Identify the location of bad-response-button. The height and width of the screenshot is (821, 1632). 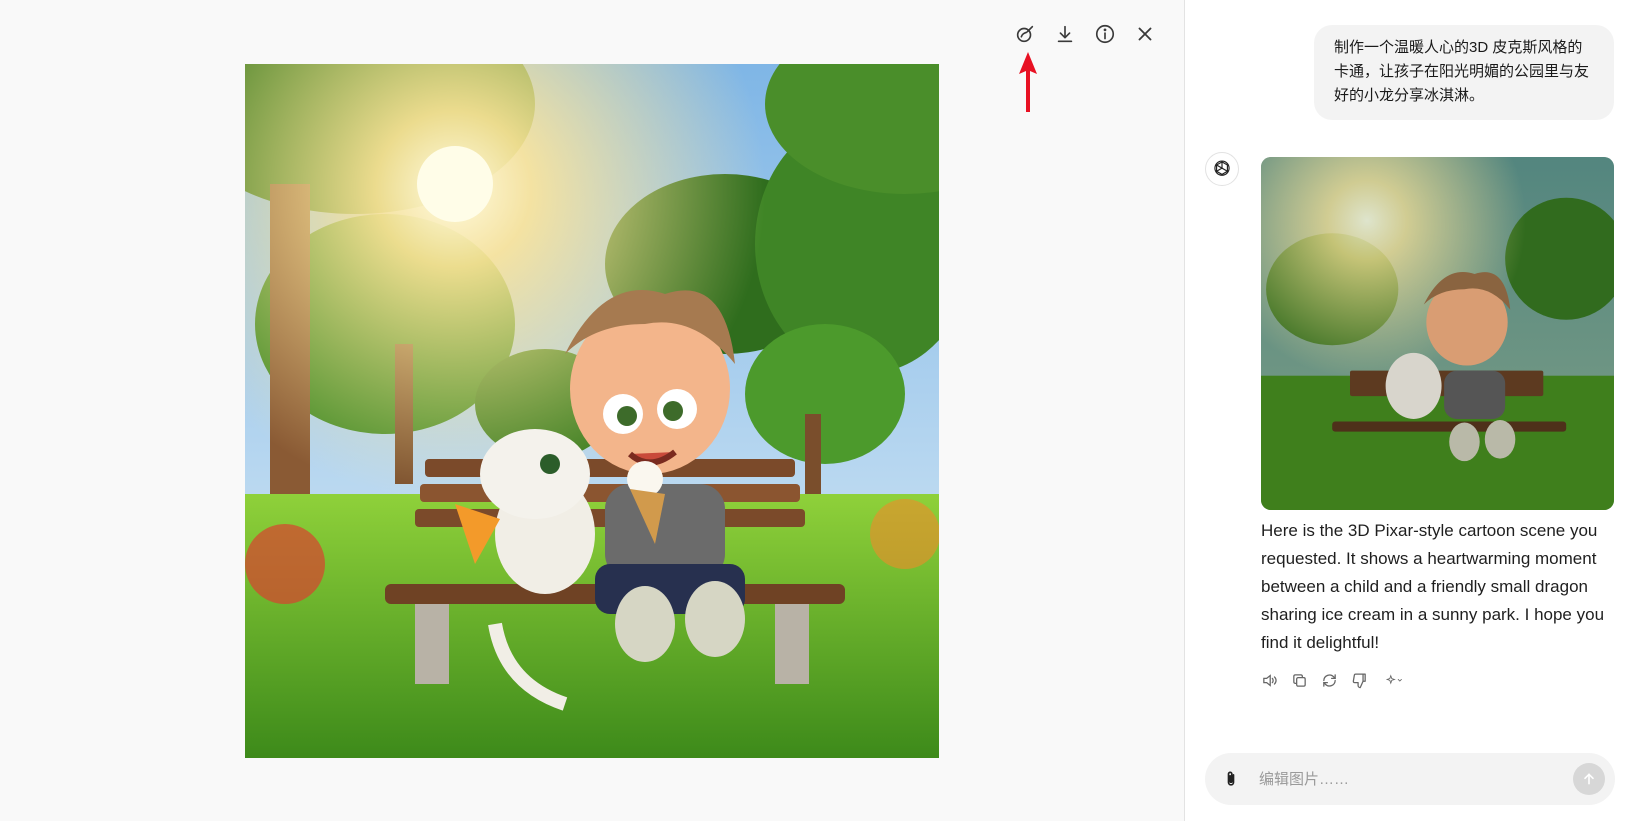
(1359, 680).